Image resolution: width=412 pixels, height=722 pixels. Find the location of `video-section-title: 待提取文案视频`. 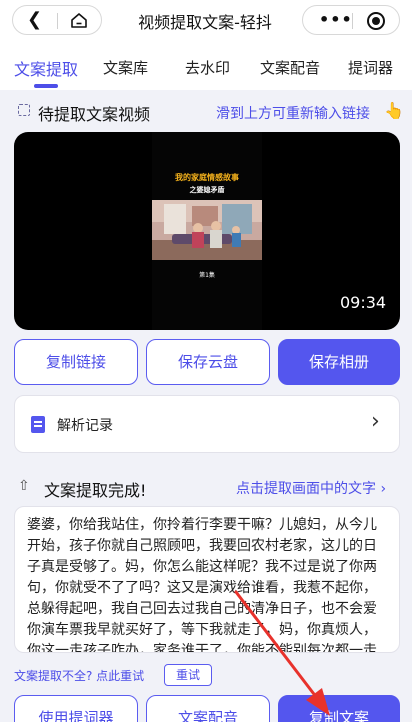

video-section-title: 待提取文案视频 is located at coordinates (94, 114).